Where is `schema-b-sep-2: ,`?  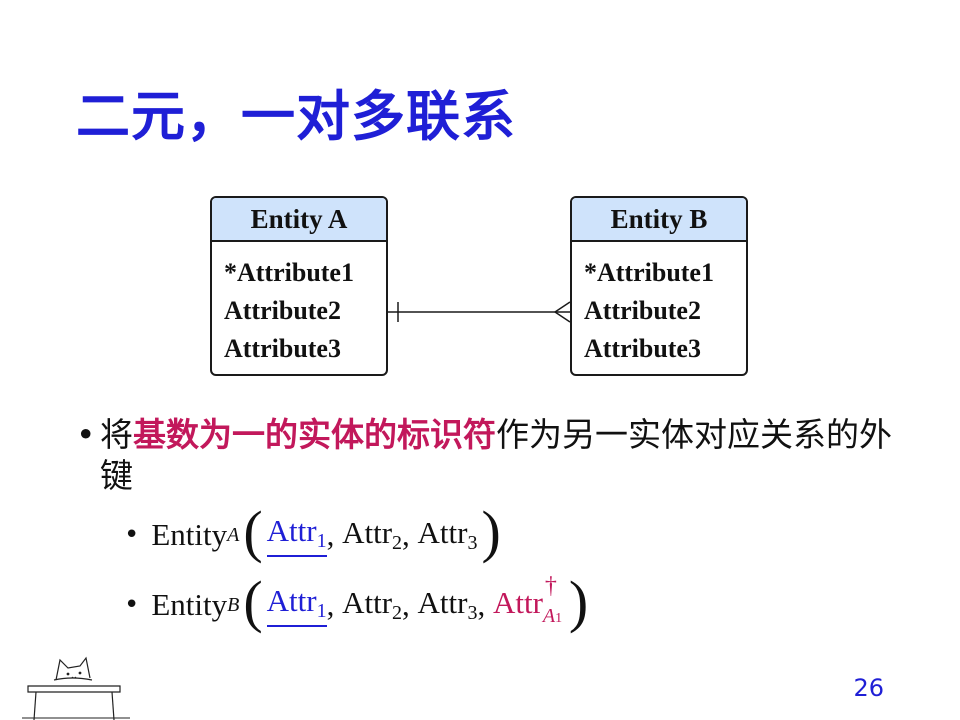
schema-b-sep-2: , is located at coordinates (406, 604).